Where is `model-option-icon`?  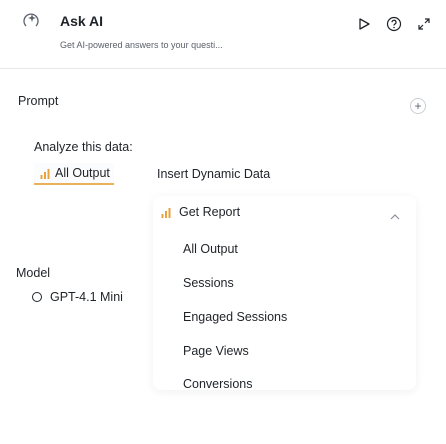 model-option-icon is located at coordinates (37, 297).